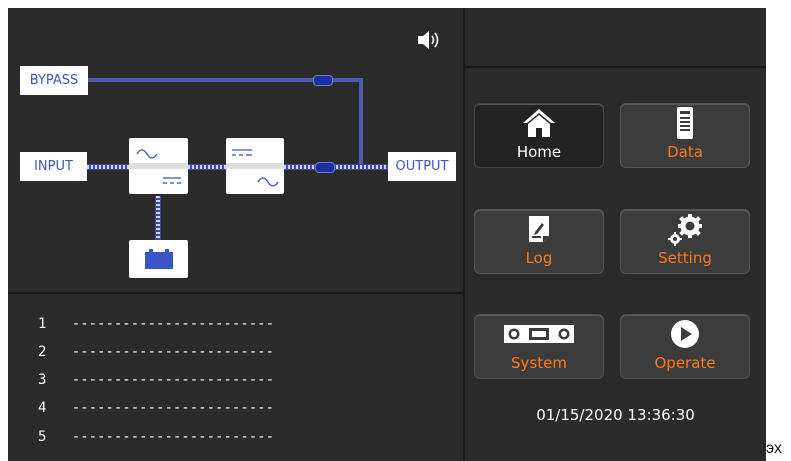 This screenshot has width=791, height=461. I want to click on battery-module, so click(158, 259).